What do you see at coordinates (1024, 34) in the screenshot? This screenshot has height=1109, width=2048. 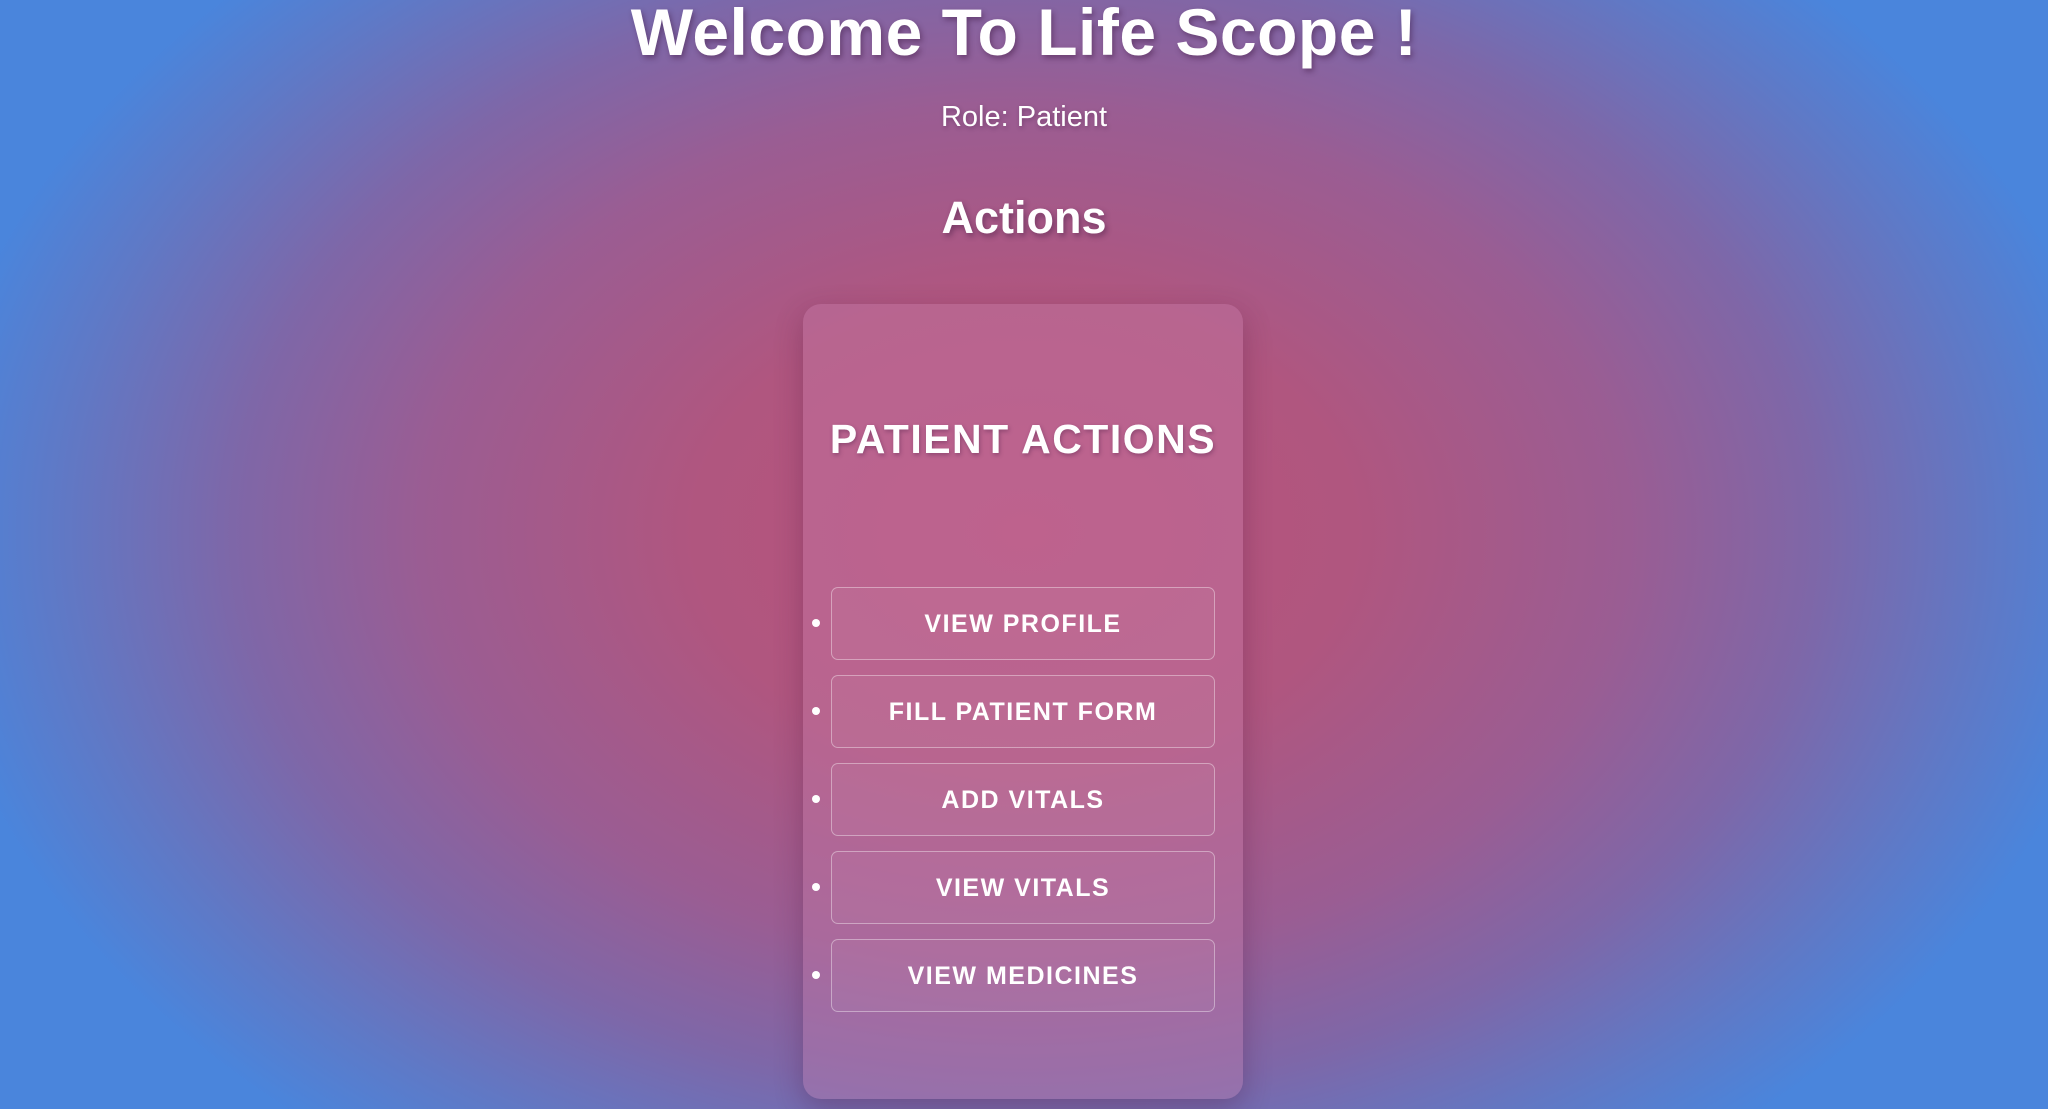 I see `page-title: Welcome To Life Scope !` at bounding box center [1024, 34].